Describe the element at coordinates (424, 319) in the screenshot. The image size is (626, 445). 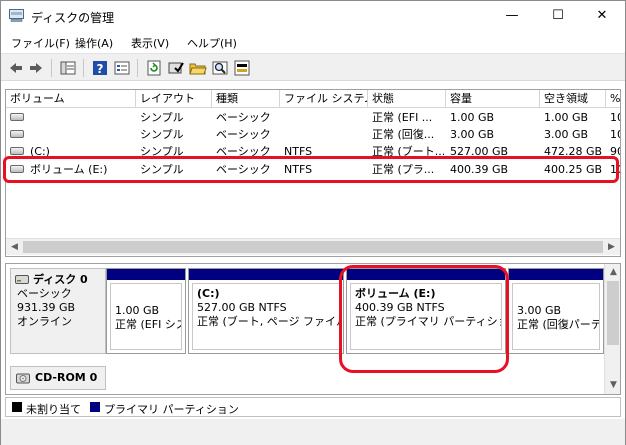
I see `partition-highlight-annotation` at that location.